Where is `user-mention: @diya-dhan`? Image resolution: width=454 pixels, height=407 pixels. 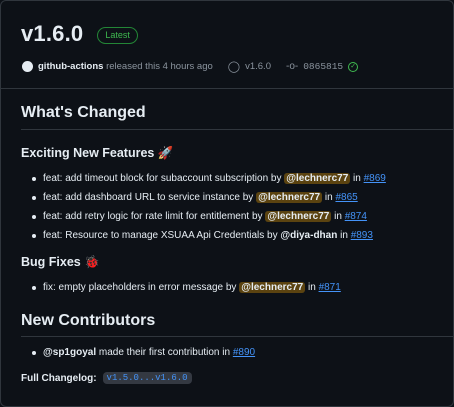 user-mention: @diya-dhan is located at coordinates (308, 235).